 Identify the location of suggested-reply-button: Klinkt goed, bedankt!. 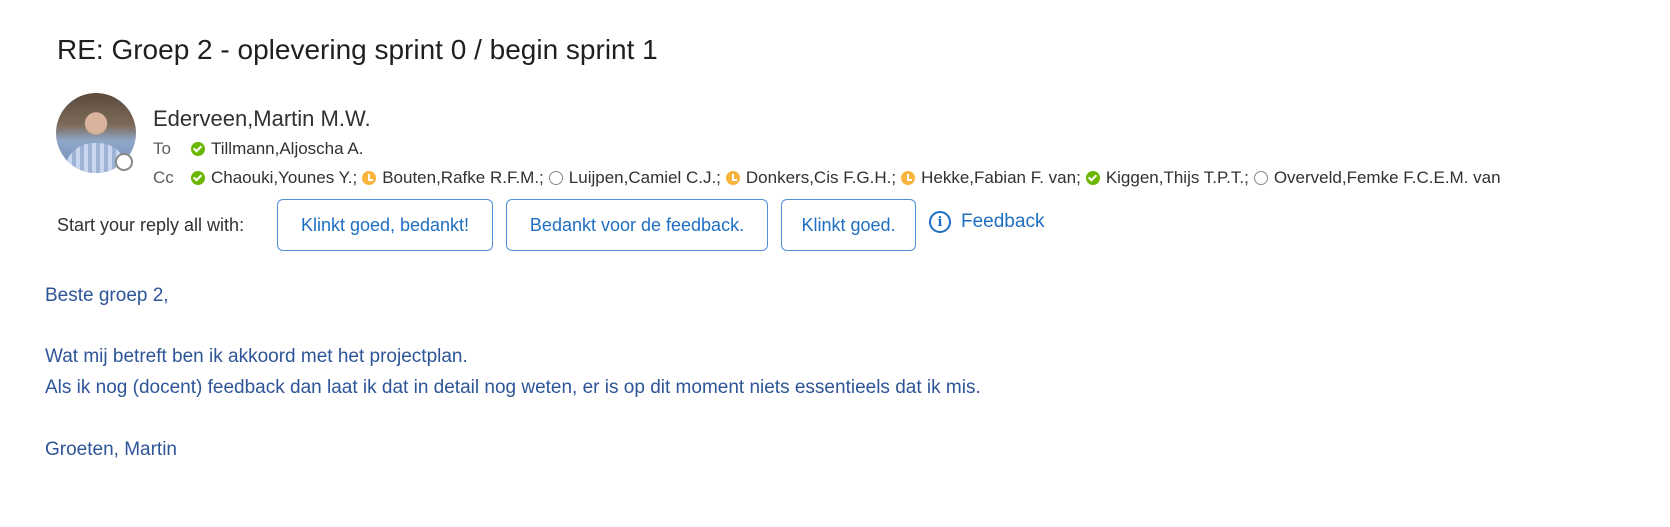
(385, 225).